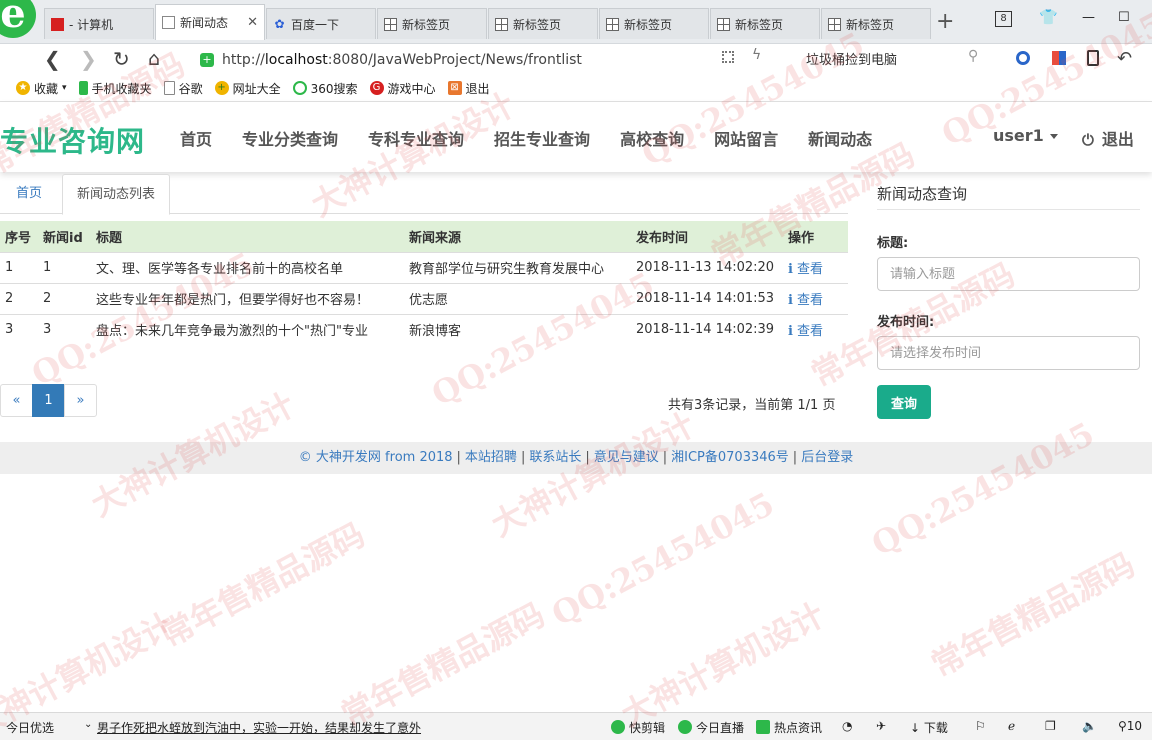  I want to click on maximize-icon: ☐, so click(1124, 17).